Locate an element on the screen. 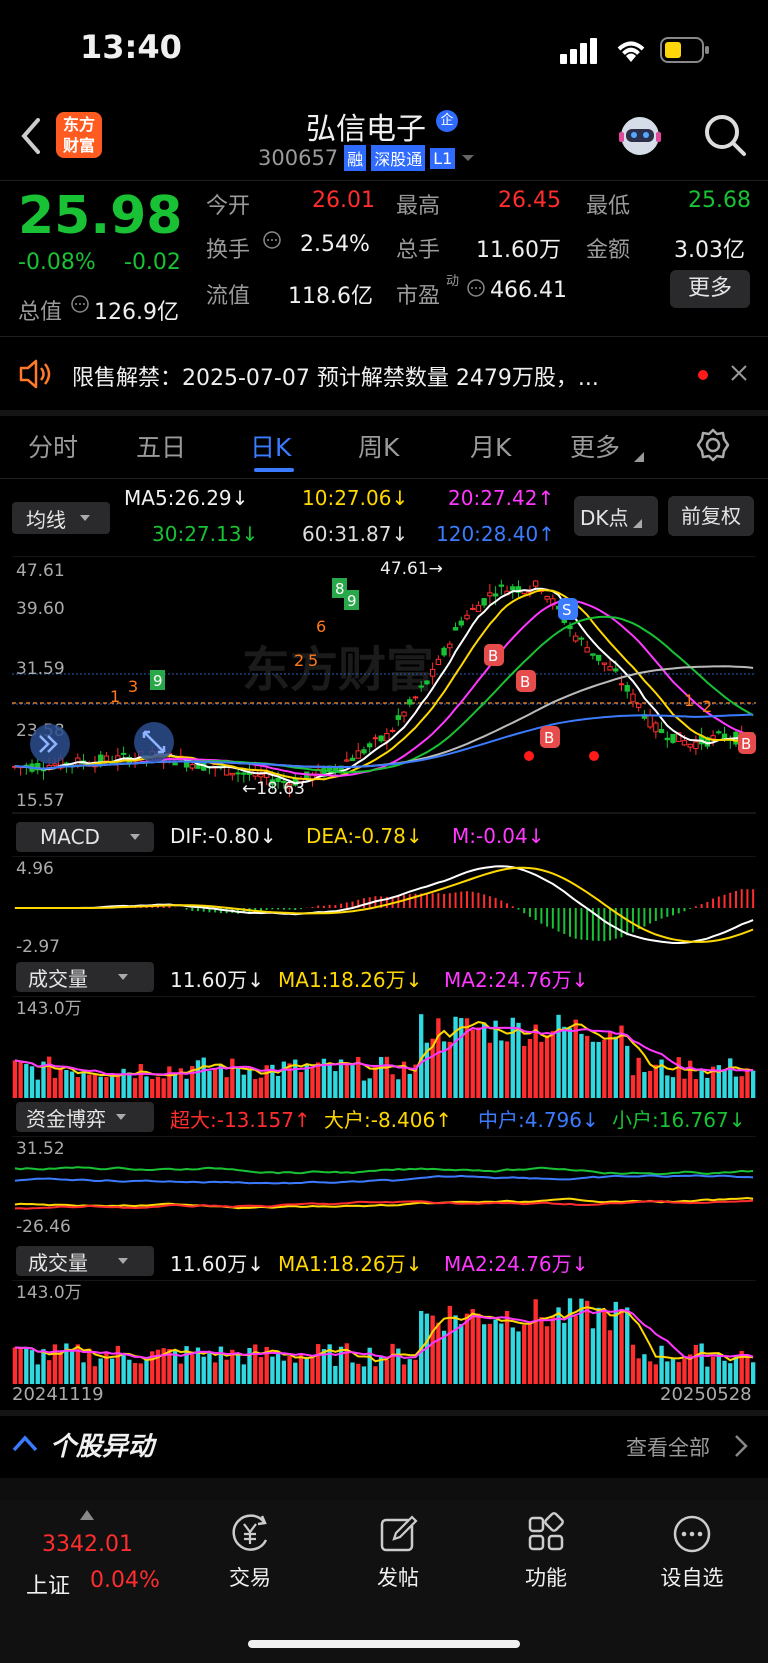 The image size is (768, 1663). nav-watchlist: 设自选 is located at coordinates (692, 1557).